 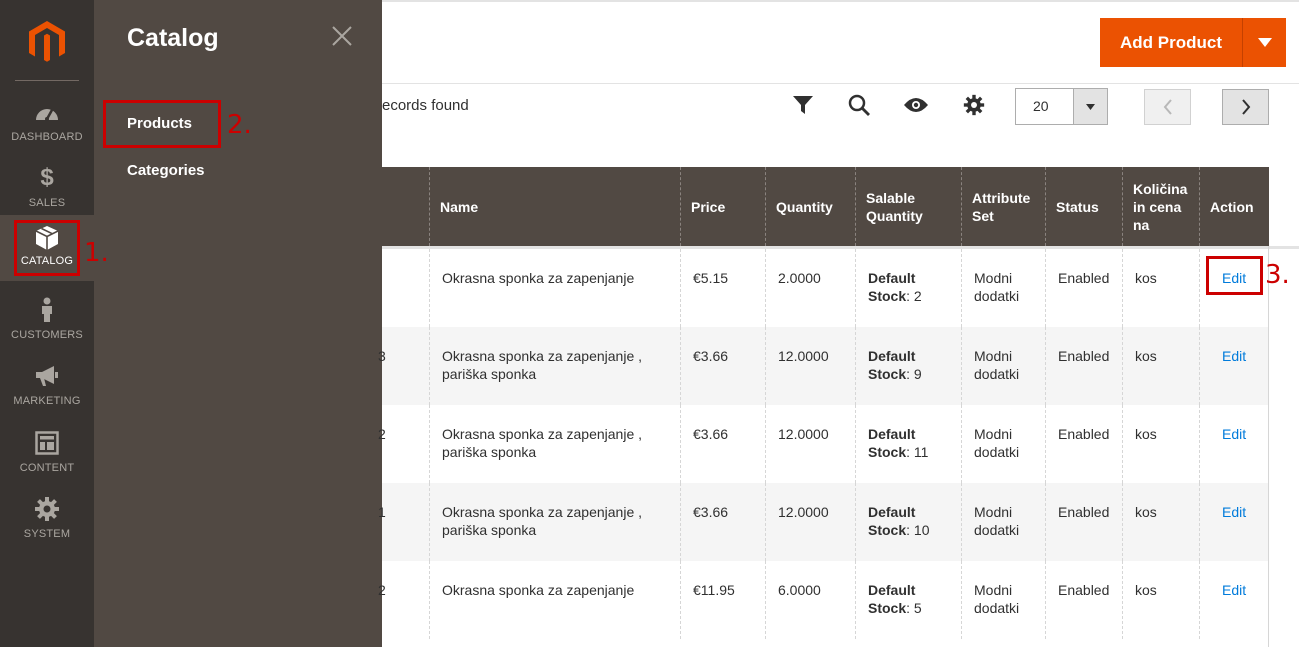 I want to click on nav-item-marketing: MARKETING, so click(x=47, y=387).